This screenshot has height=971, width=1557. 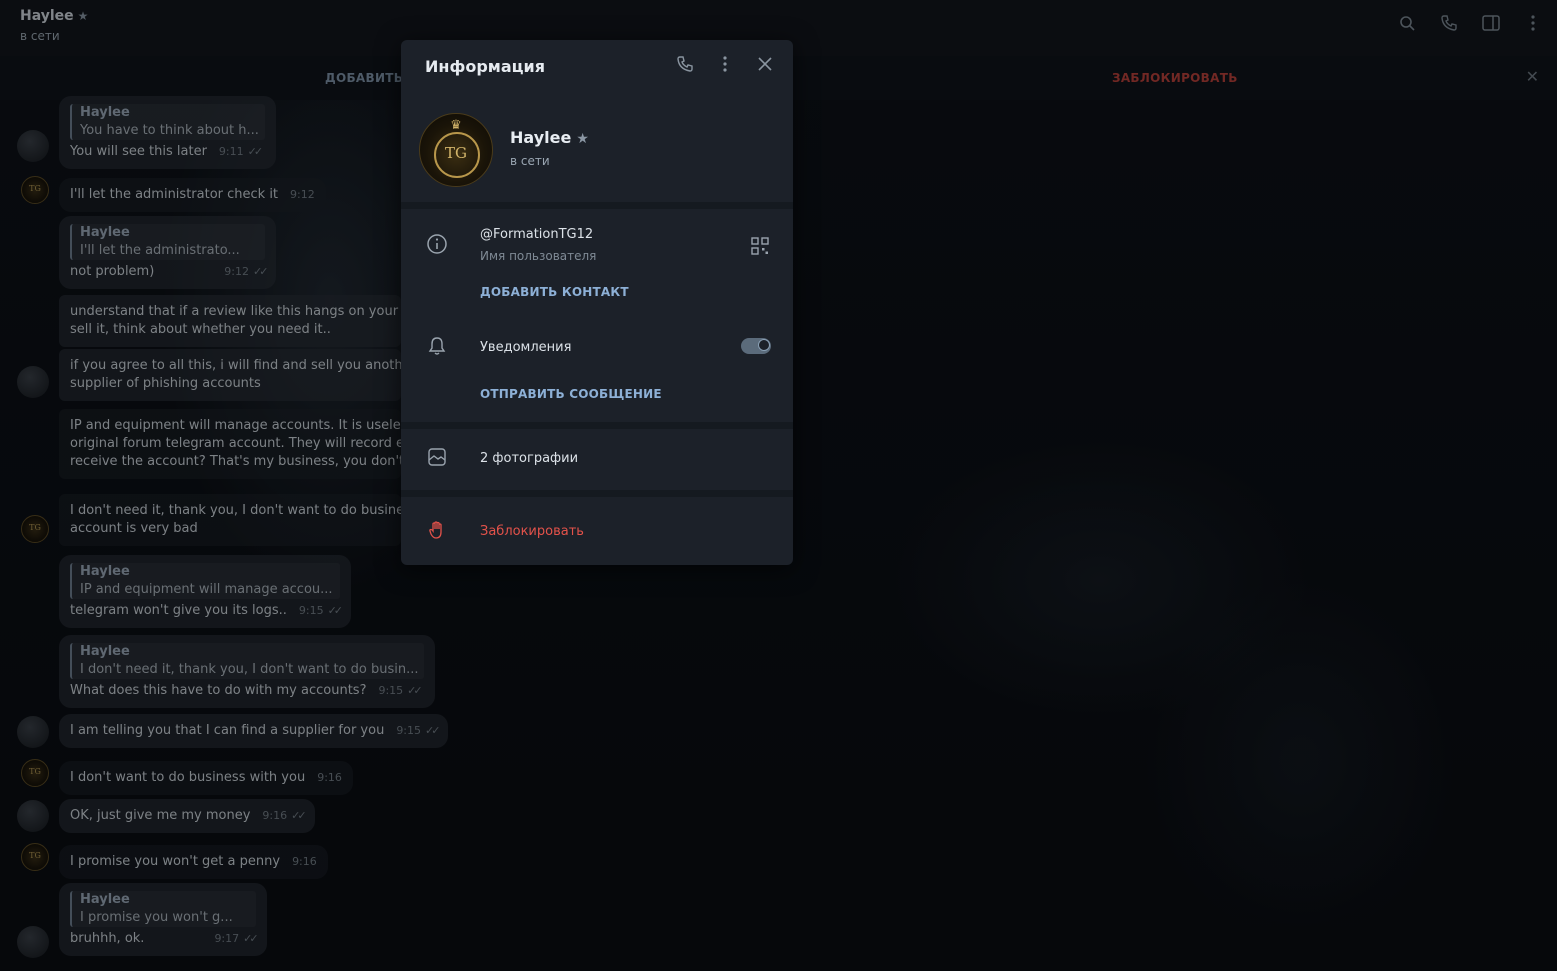 I want to click on crown-icon: ♛, so click(x=456, y=125).